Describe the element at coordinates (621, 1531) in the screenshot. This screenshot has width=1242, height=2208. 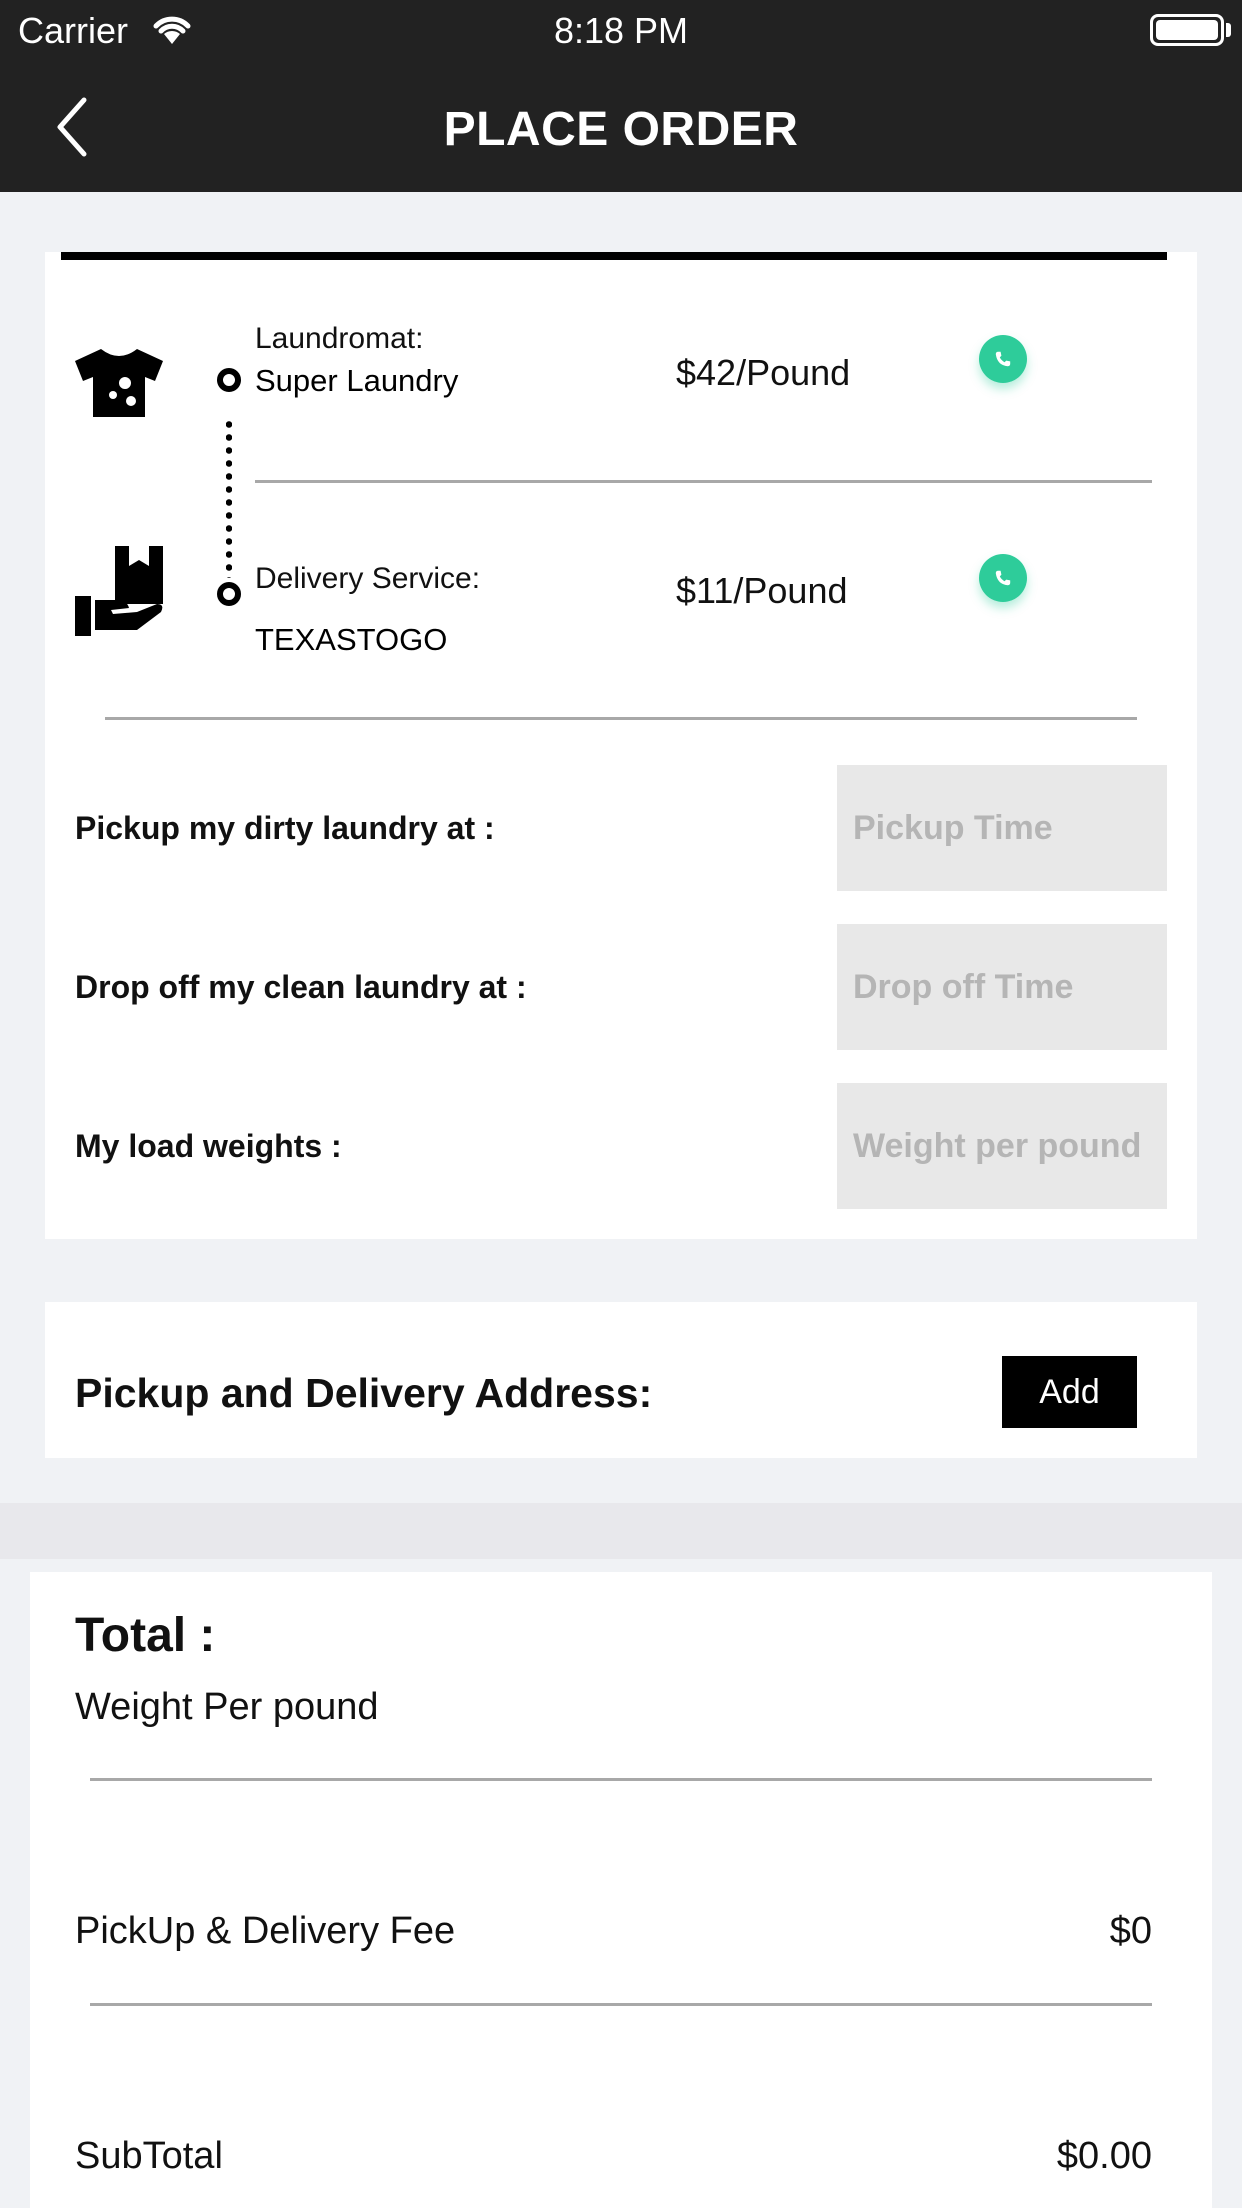
I see `section-separator` at that location.